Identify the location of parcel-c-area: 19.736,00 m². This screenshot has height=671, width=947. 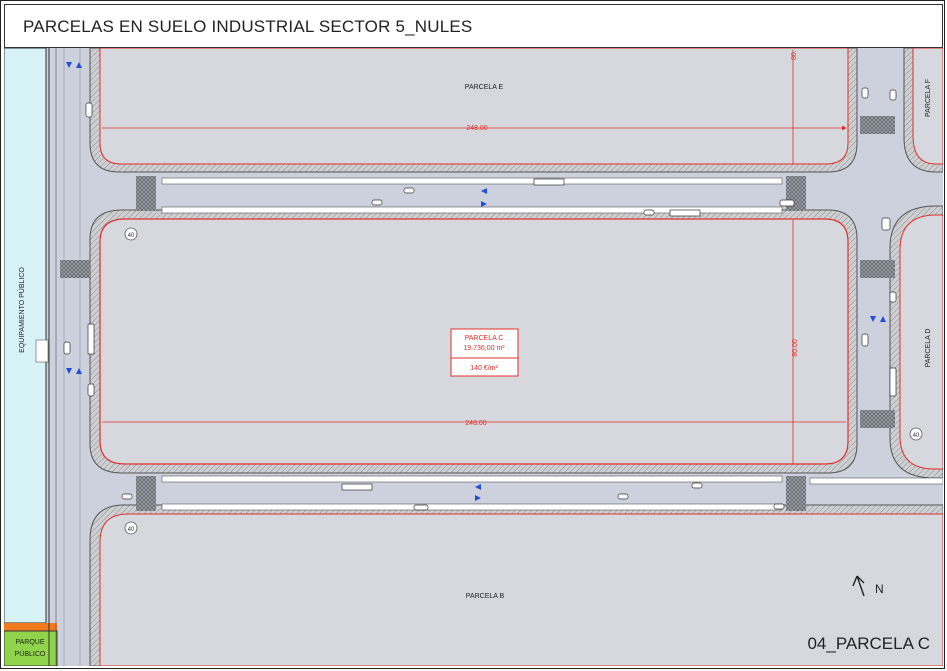
(484, 348).